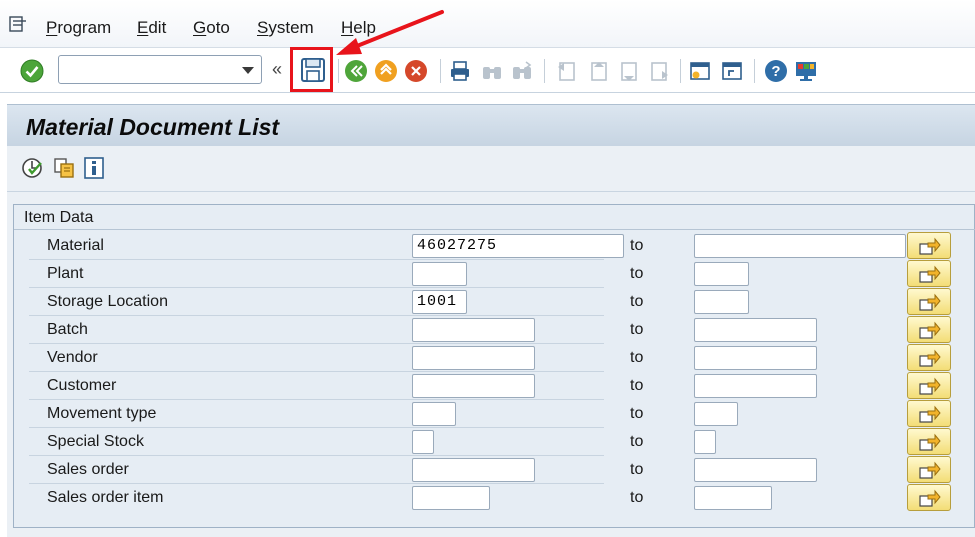 Image resolution: width=975 pixels, height=537 pixels. What do you see at coordinates (151, 28) in the screenshot?
I see `menu-edit: Edit` at bounding box center [151, 28].